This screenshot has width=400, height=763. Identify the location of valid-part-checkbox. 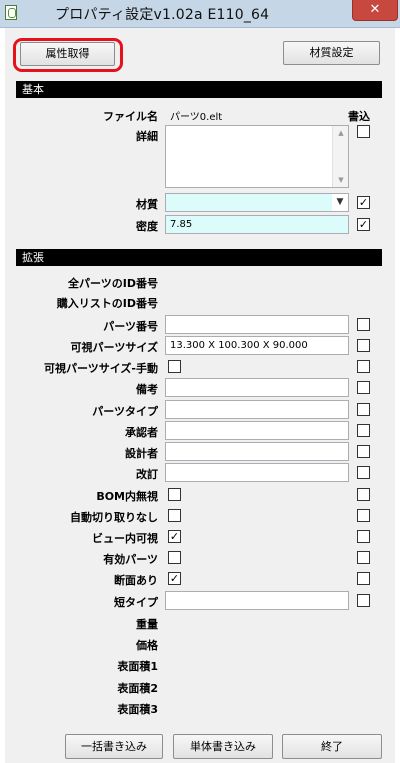
(174, 557).